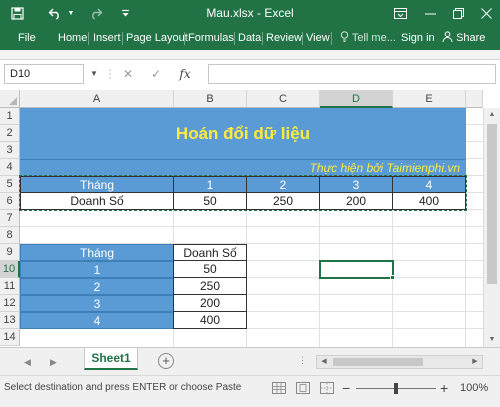  What do you see at coordinates (10, 269) in the screenshot?
I see `row-header: 10` at bounding box center [10, 269].